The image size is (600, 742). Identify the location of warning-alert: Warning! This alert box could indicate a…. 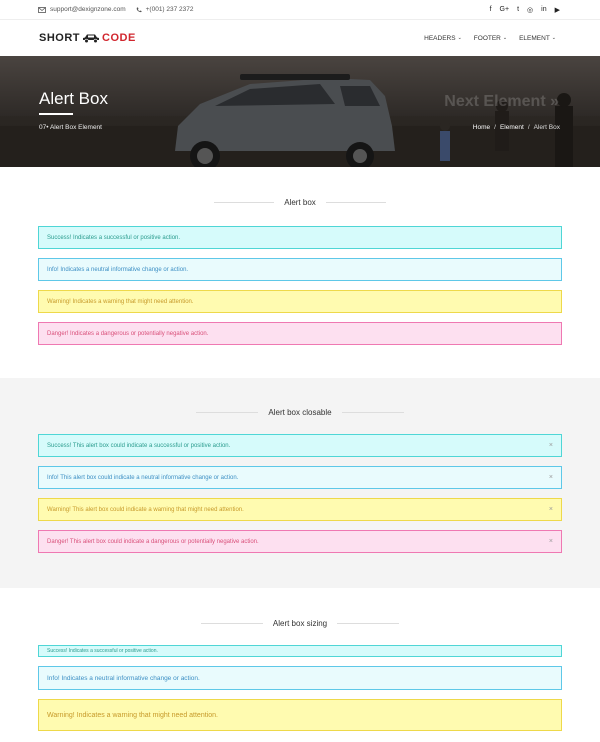
(300, 509).